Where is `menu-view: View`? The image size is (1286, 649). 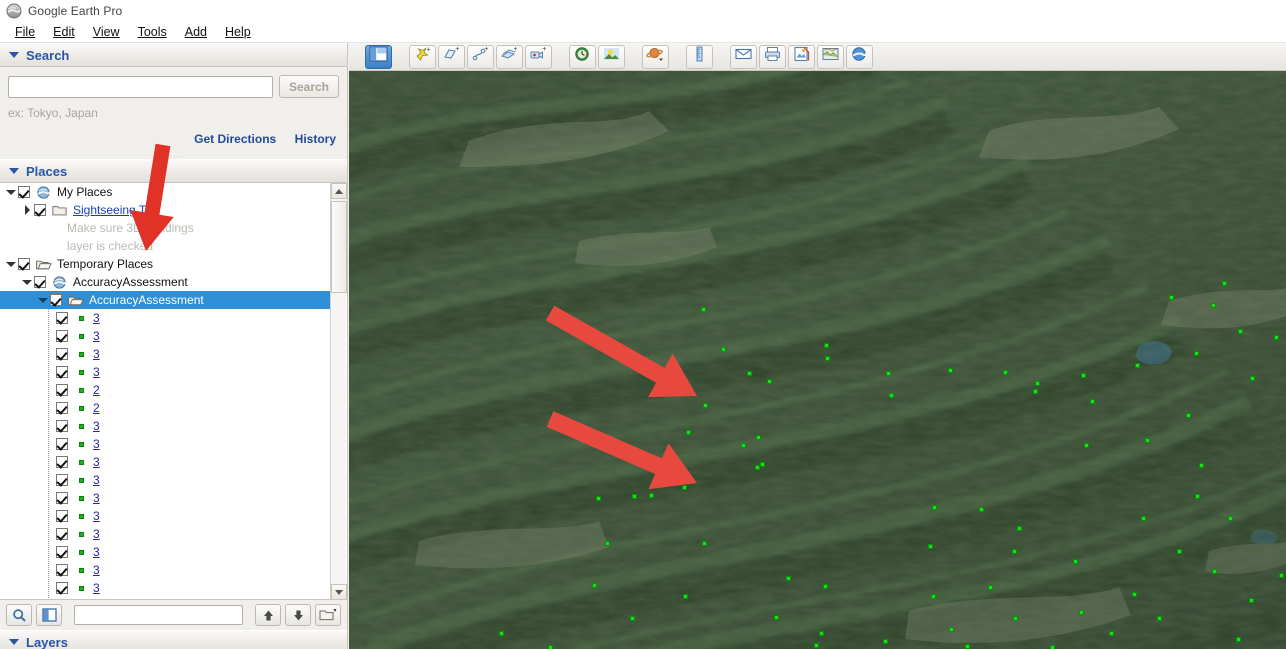
menu-view: View is located at coordinates (106, 32).